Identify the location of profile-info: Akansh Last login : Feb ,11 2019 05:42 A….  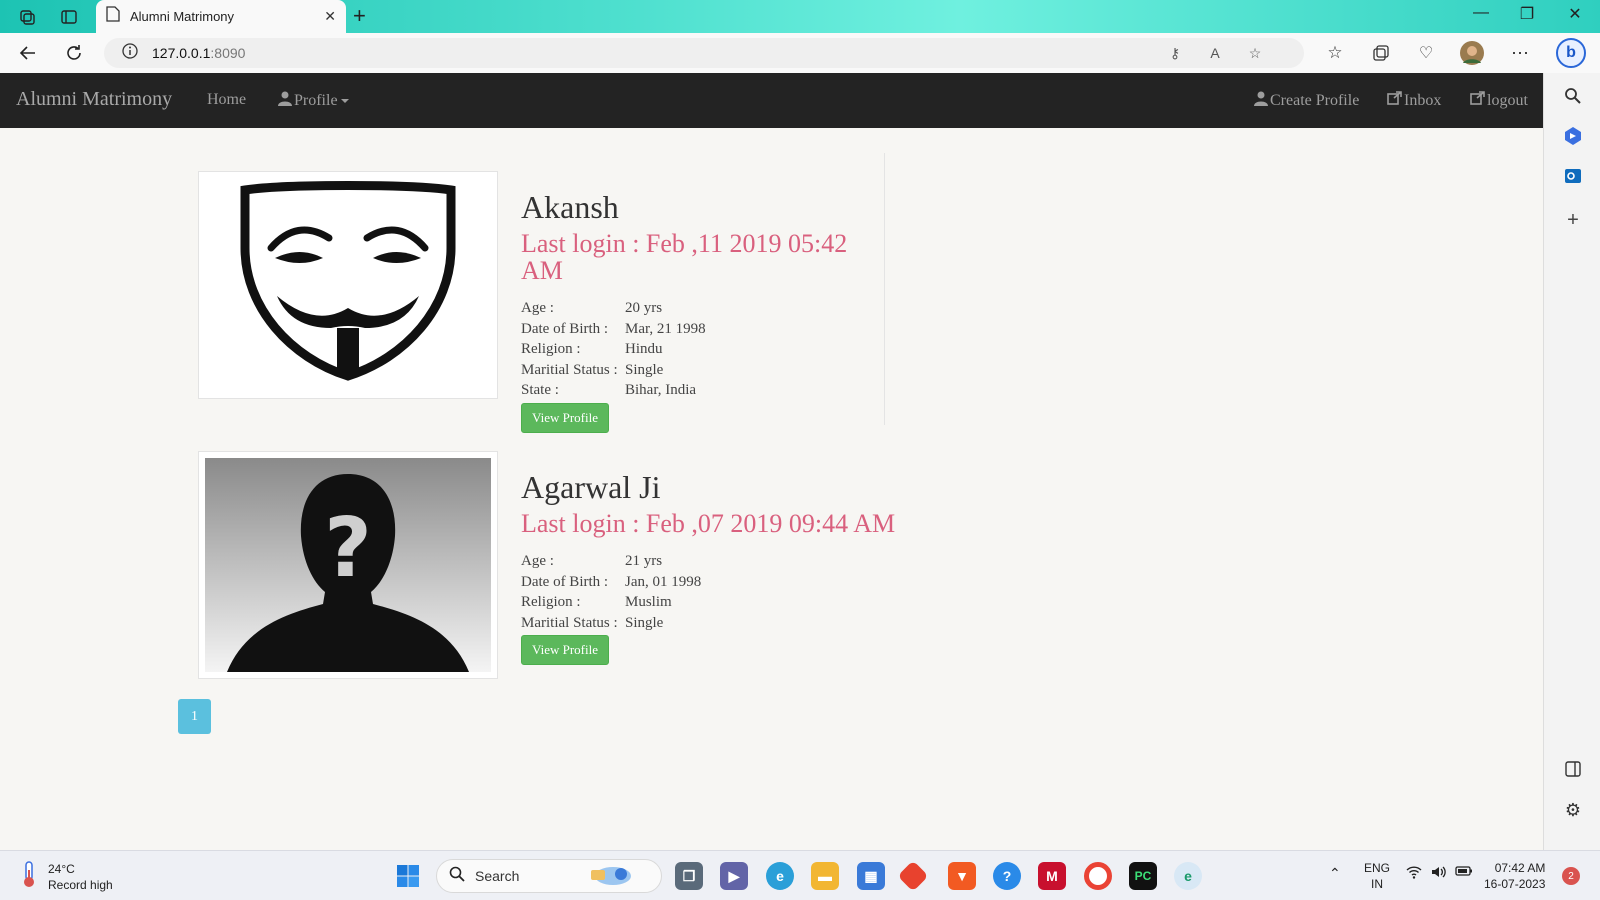
(706, 311).